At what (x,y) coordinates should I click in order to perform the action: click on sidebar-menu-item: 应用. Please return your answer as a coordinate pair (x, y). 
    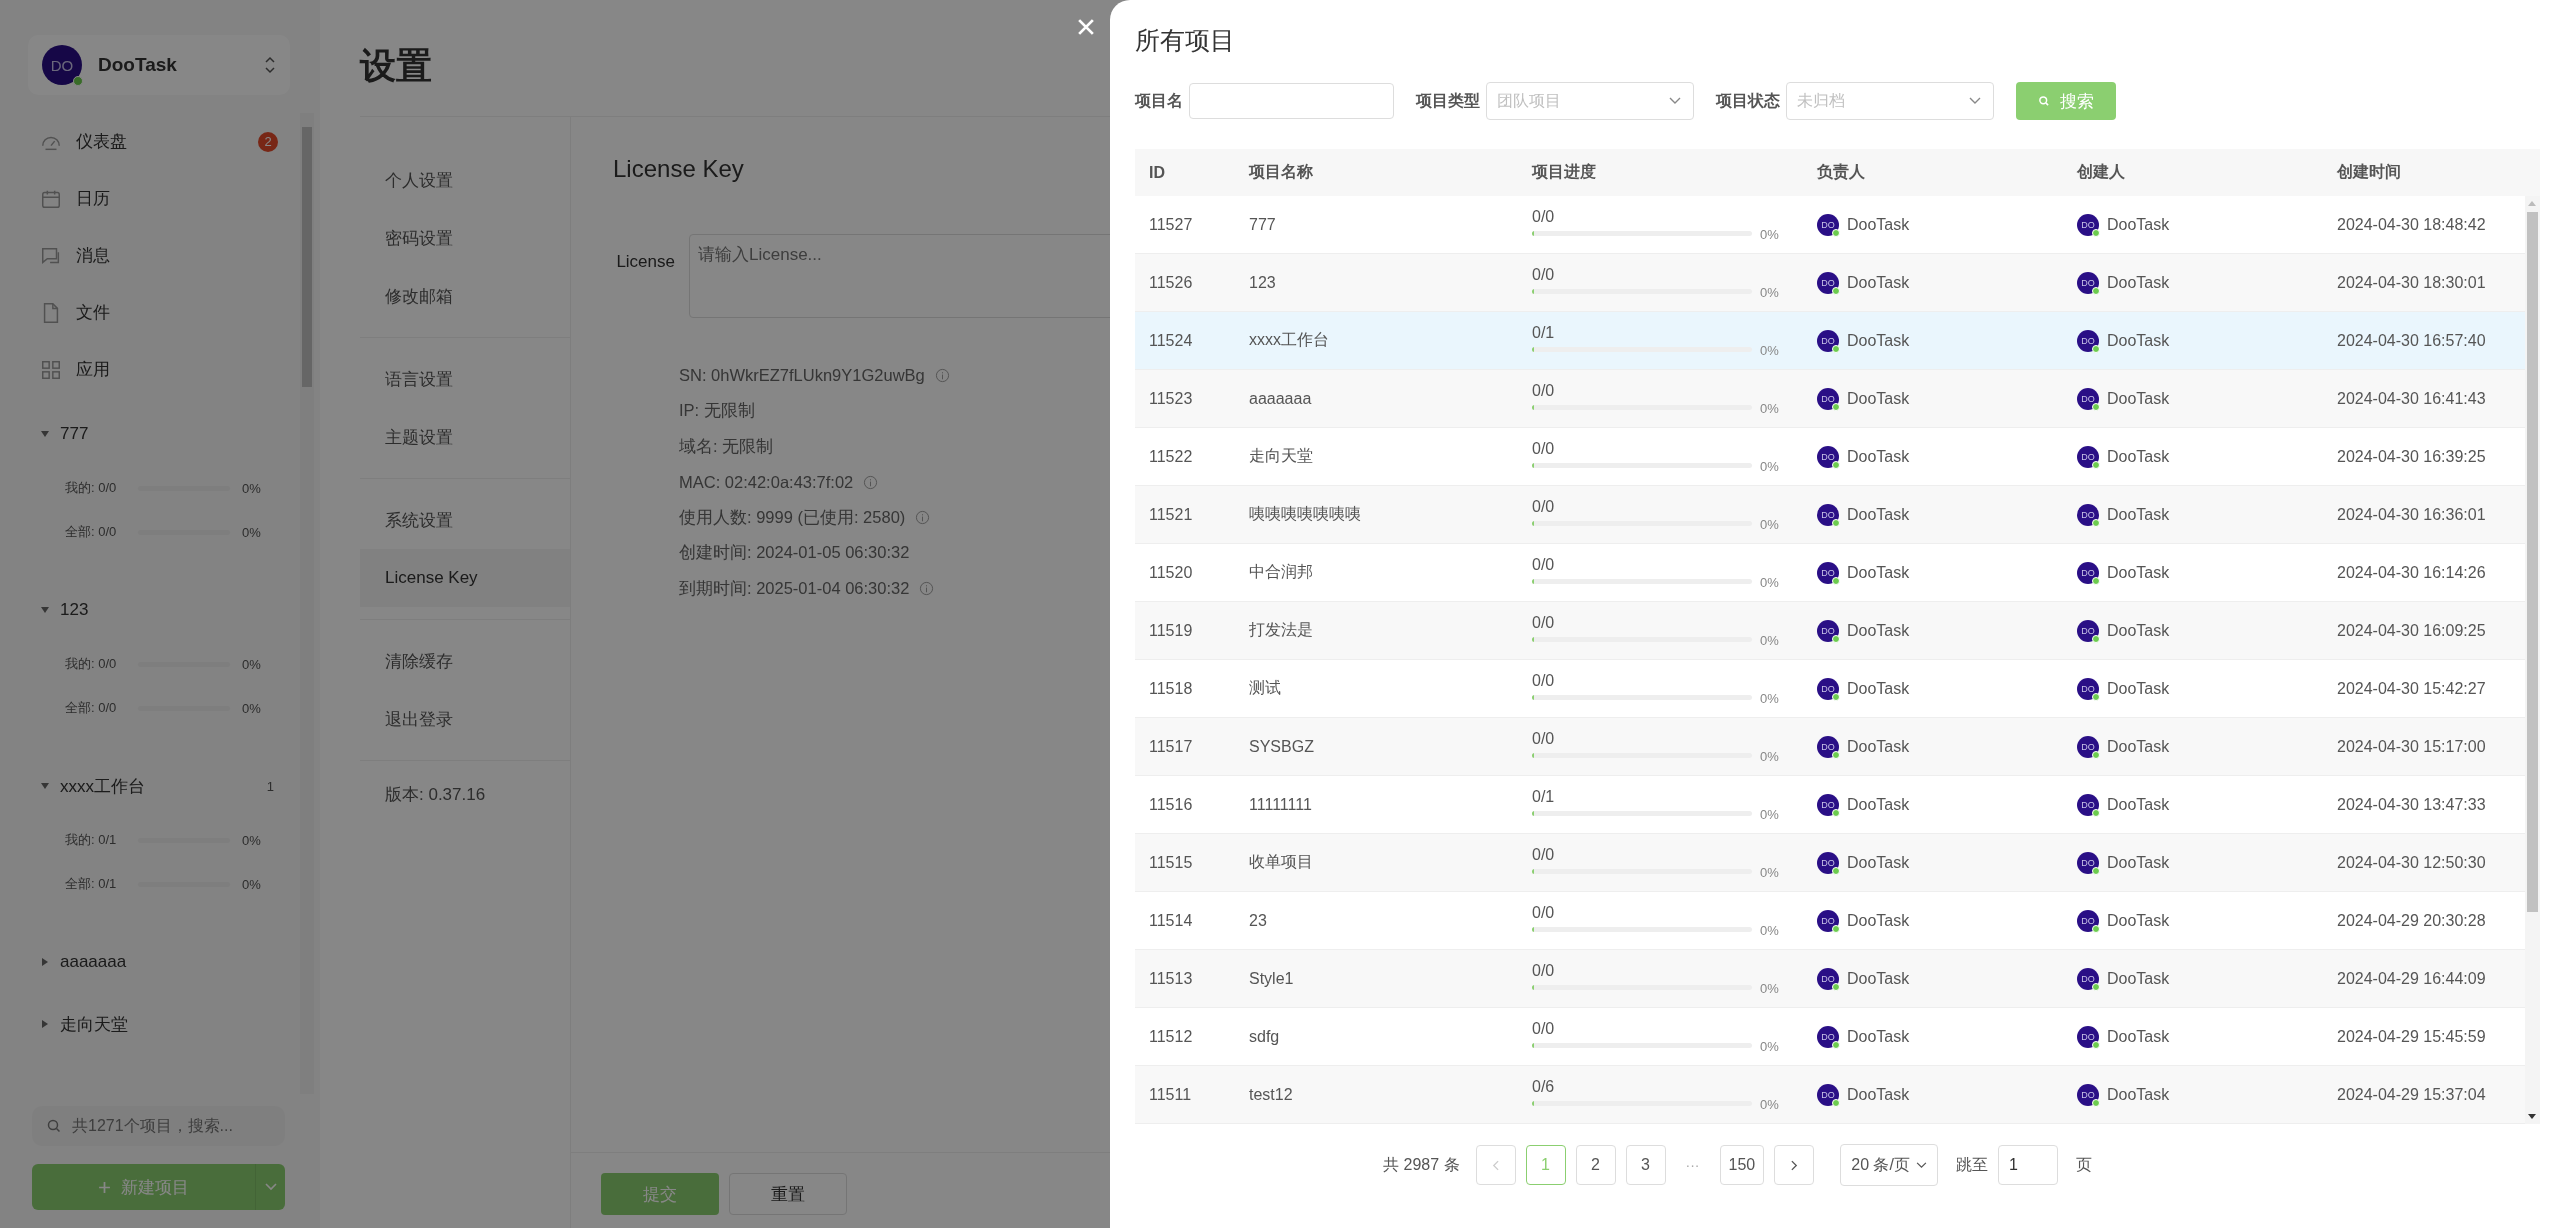
    Looking at the image, I should click on (164, 369).